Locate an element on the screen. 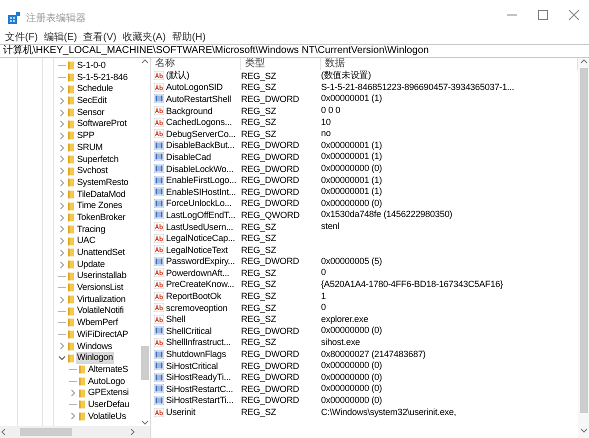 This screenshot has height=438, width=589. menu-item: 帮助(H) is located at coordinates (189, 37).